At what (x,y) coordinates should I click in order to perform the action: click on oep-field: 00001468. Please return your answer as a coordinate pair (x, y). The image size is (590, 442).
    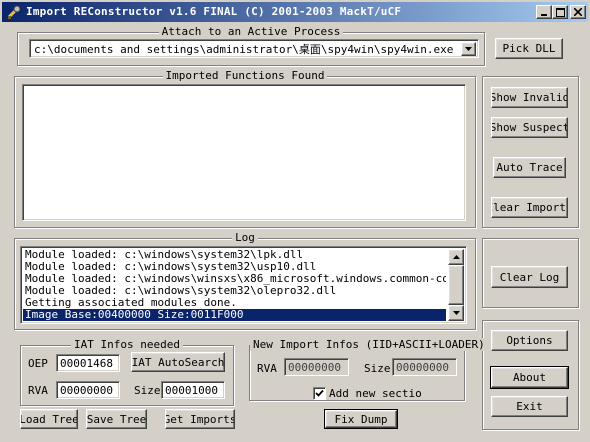
    Looking at the image, I should click on (88, 363).